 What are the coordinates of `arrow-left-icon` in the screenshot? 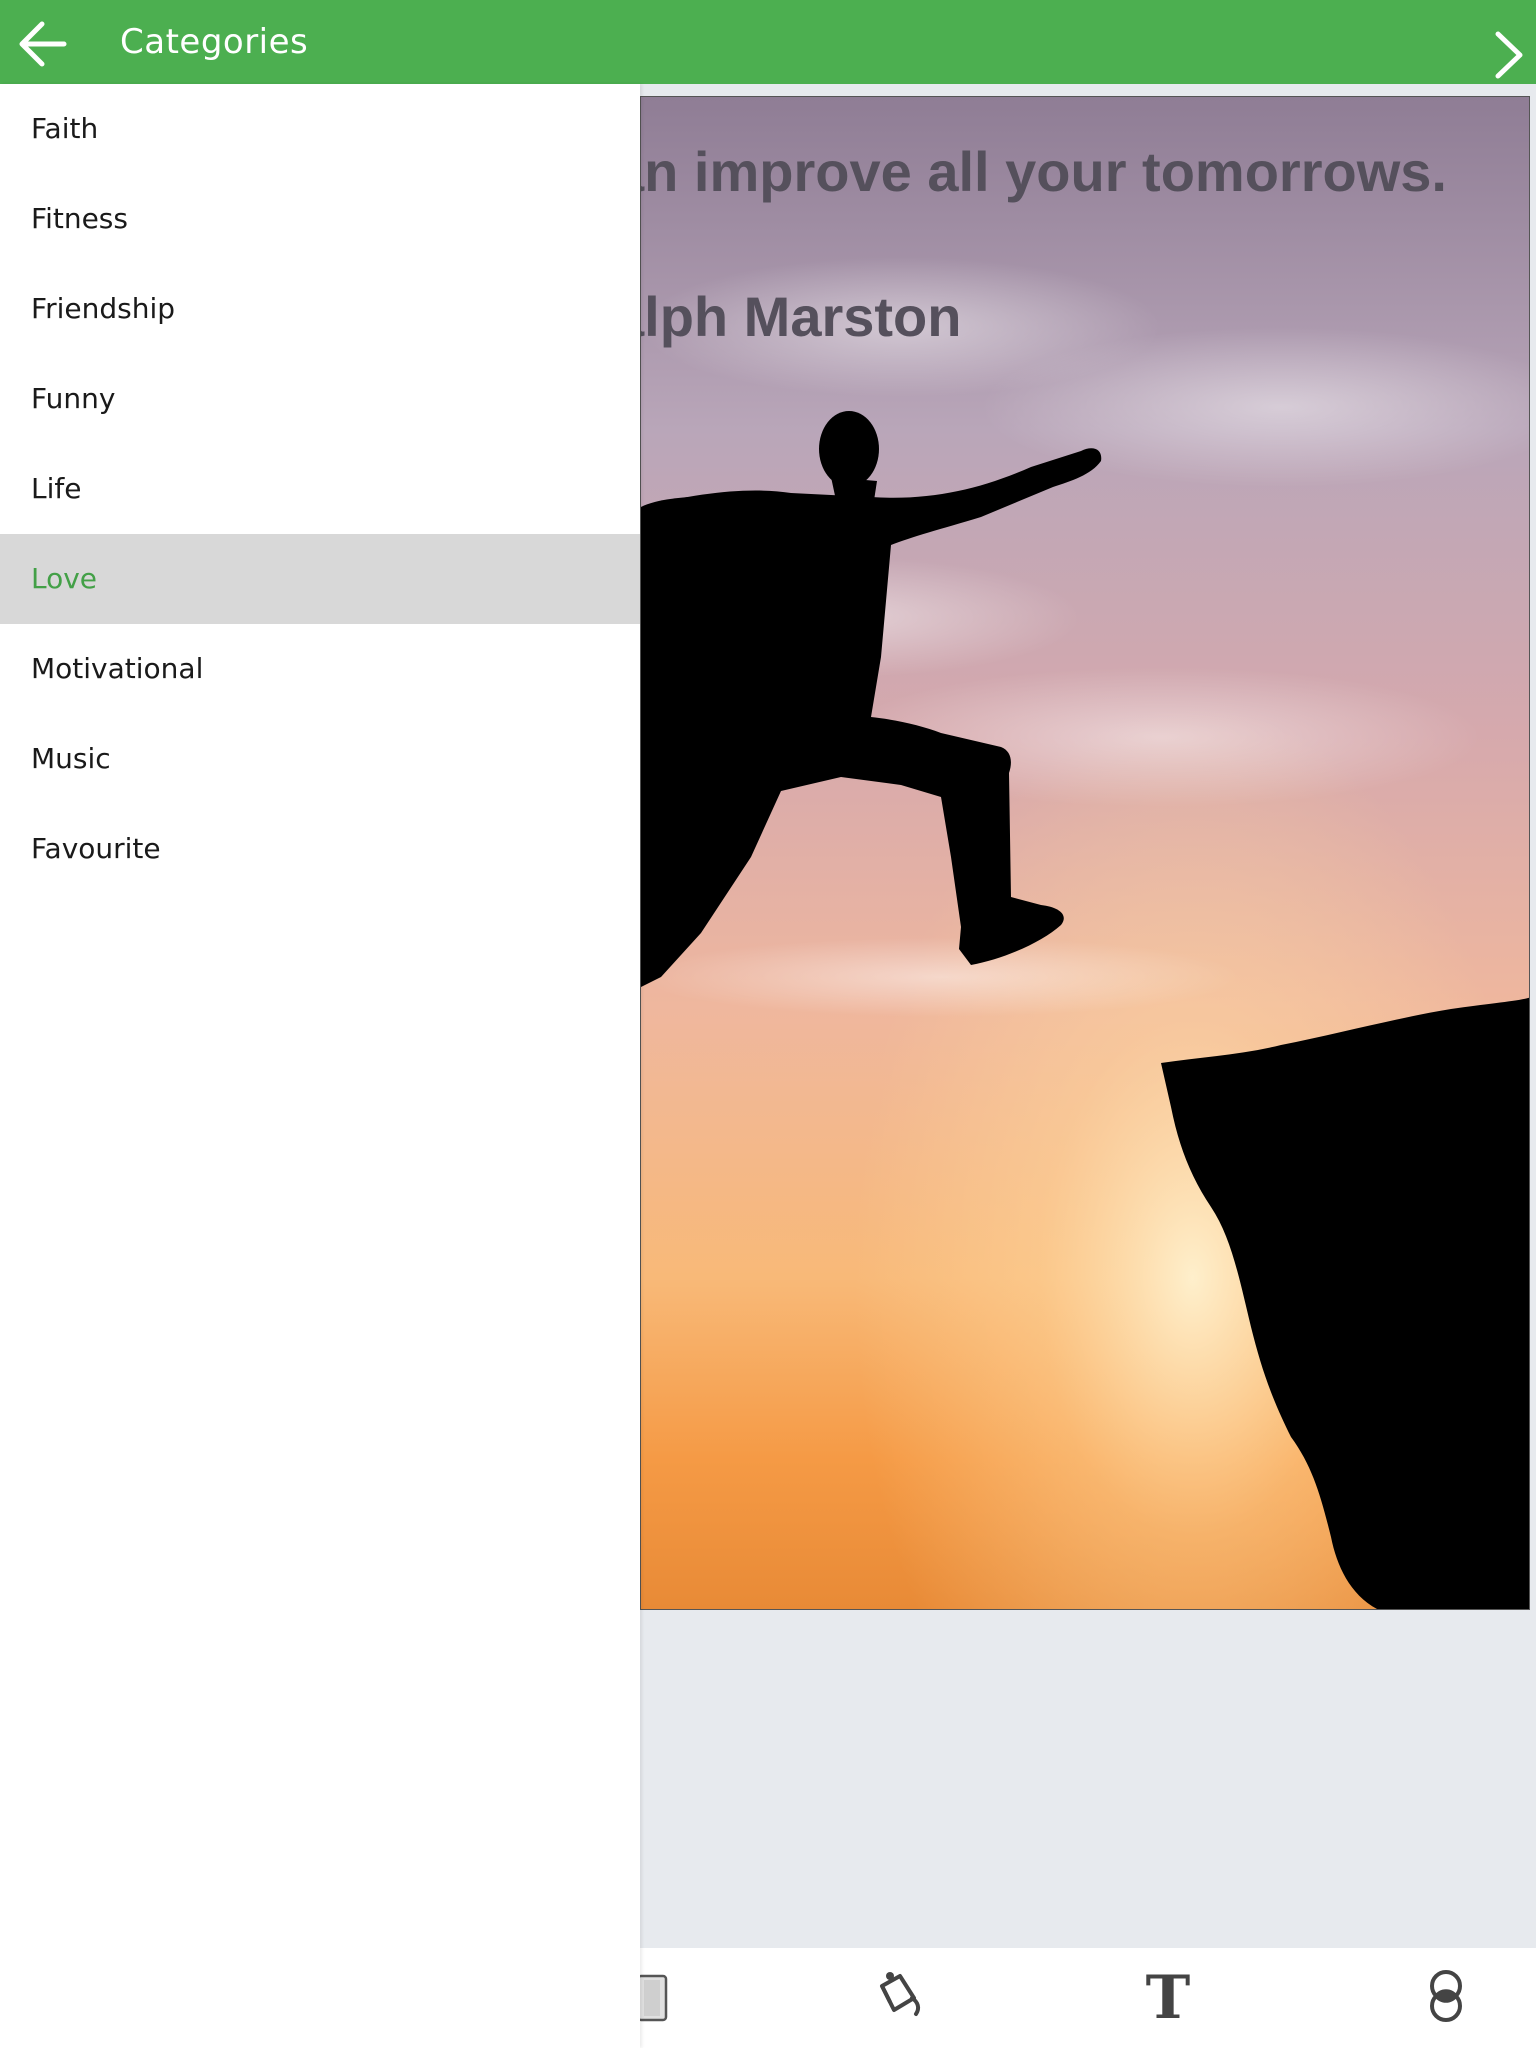 It's located at (43, 44).